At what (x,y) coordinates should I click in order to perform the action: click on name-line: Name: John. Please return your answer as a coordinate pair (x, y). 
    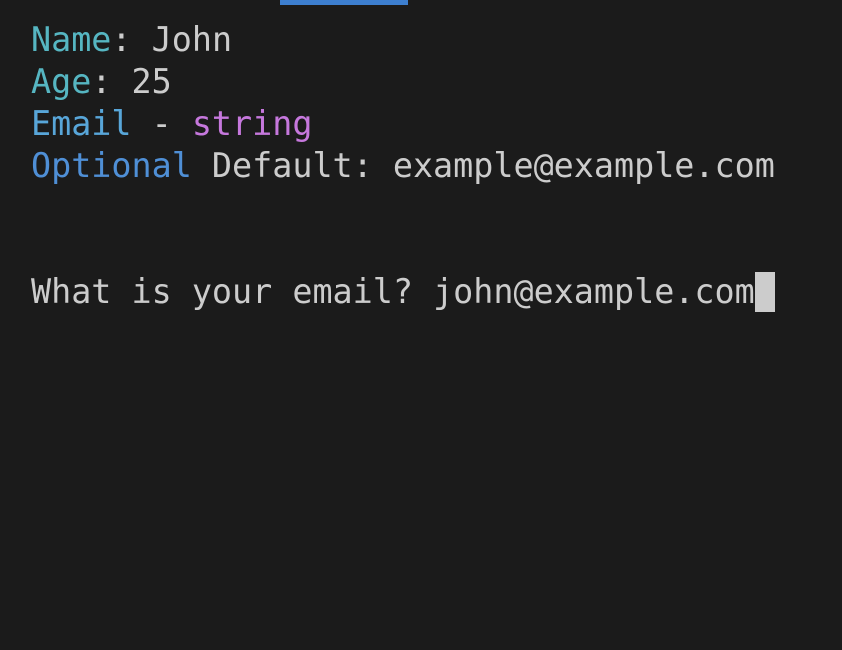
    Looking at the image, I should click on (131, 40).